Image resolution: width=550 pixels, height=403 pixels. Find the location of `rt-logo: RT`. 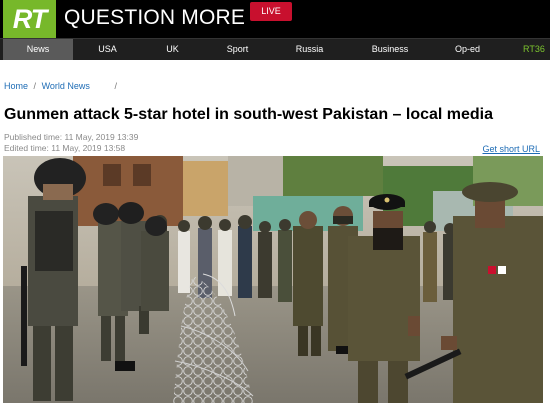

rt-logo: RT is located at coordinates (29, 19).